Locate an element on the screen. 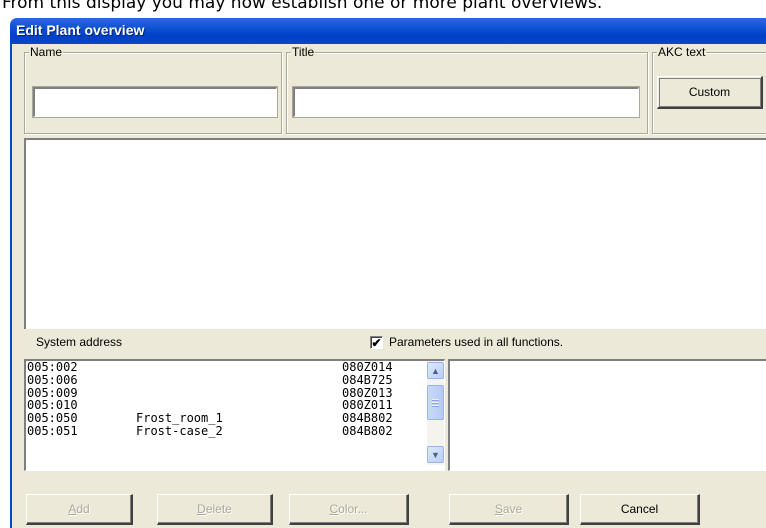 This screenshot has width=766, height=528. custom-button: Custom is located at coordinates (710, 92).